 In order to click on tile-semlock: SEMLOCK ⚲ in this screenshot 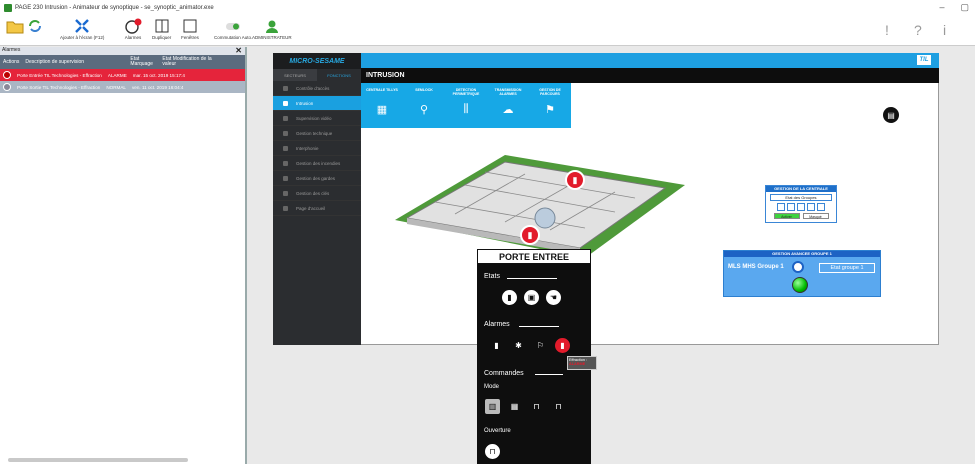, I will do `click(424, 105)`.